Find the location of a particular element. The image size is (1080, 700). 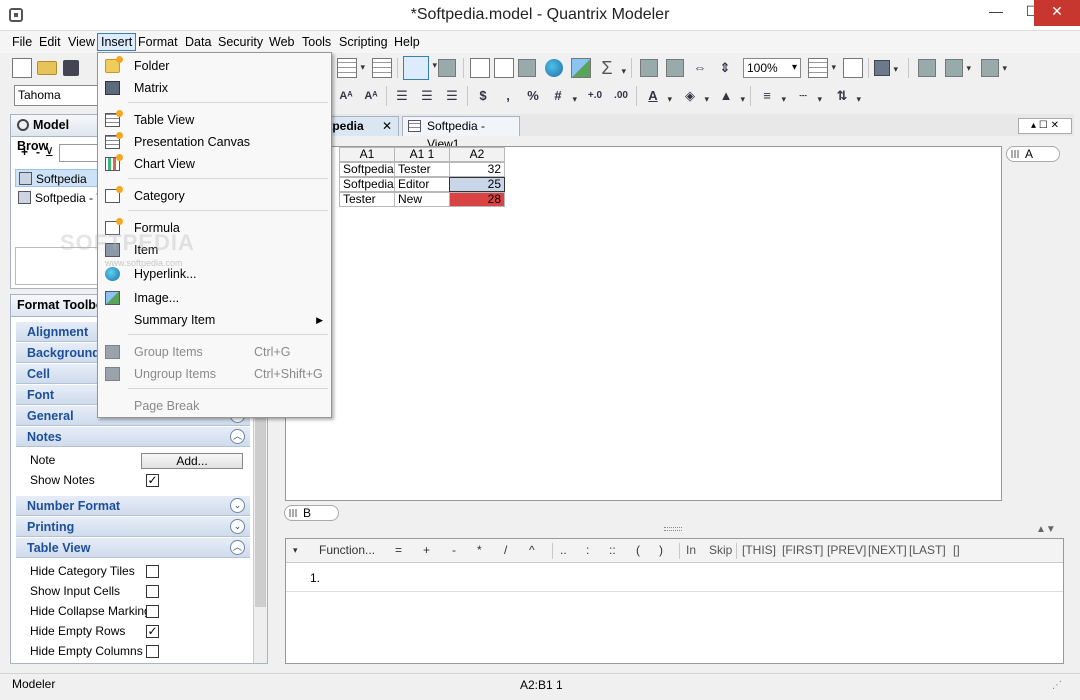

decrease-decimal-icon: .00 is located at coordinates (621, 96).